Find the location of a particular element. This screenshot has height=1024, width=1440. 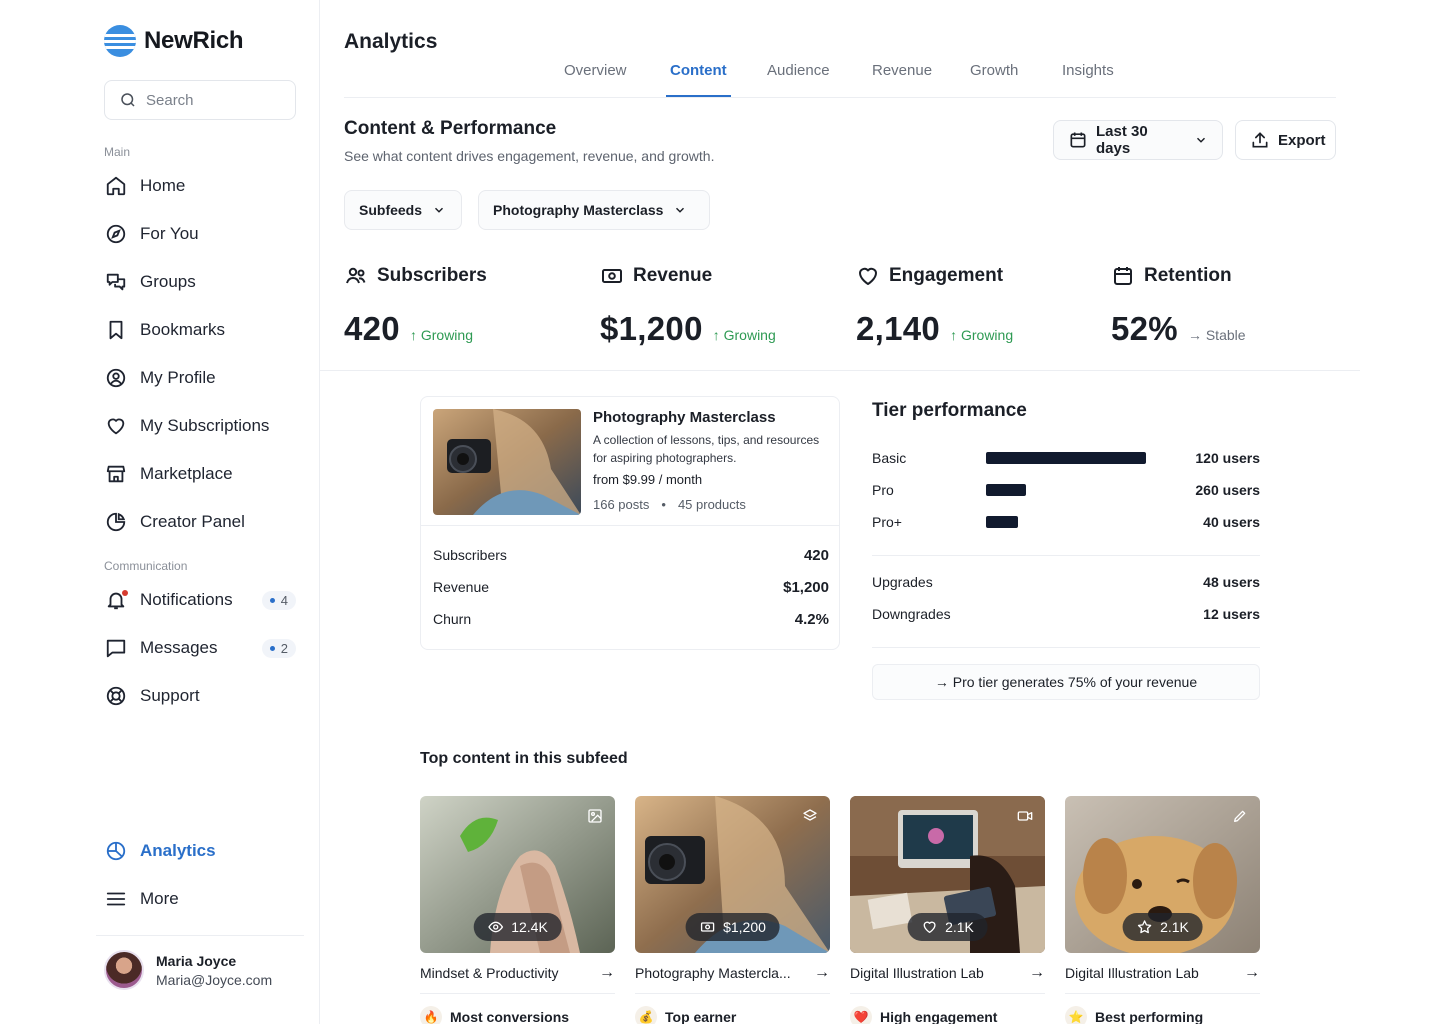

search-input is located at coordinates (206, 100).